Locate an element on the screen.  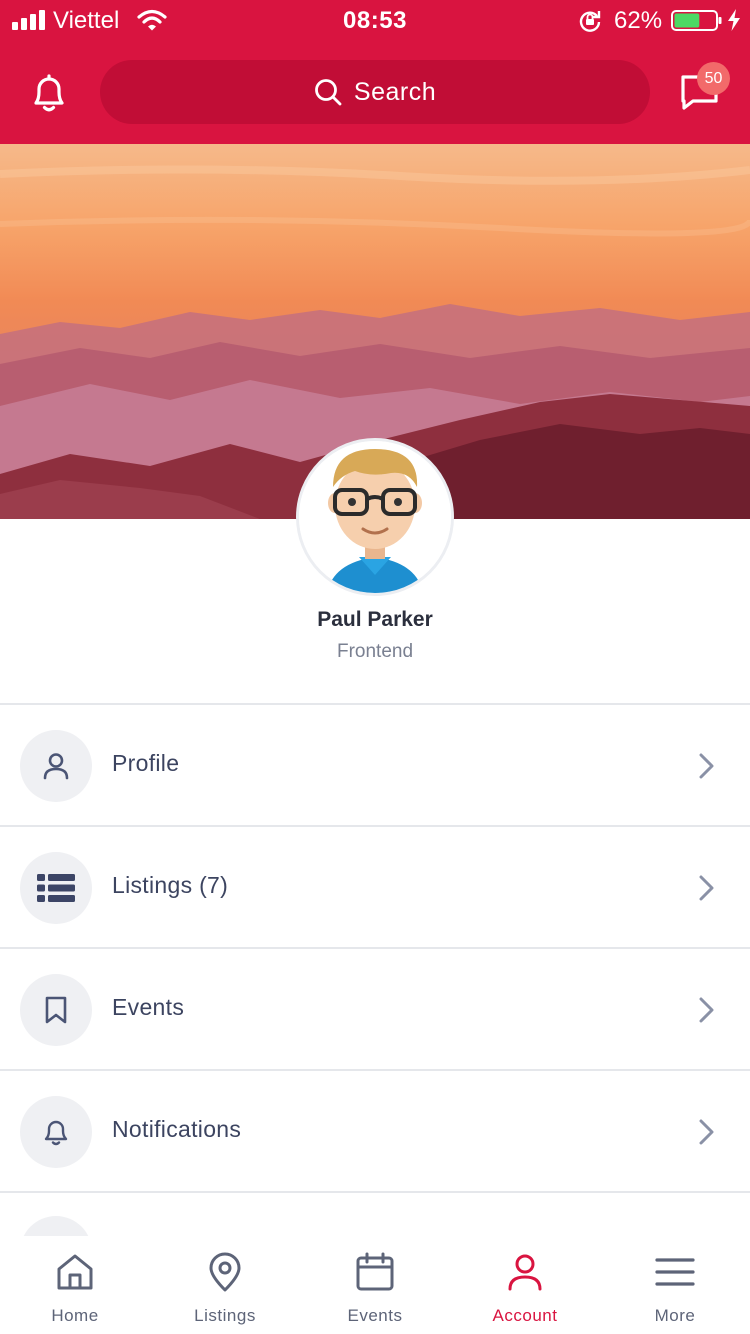
app-header: Viettel 08:53 62% Search 50 is located at coordinates (375, 72).